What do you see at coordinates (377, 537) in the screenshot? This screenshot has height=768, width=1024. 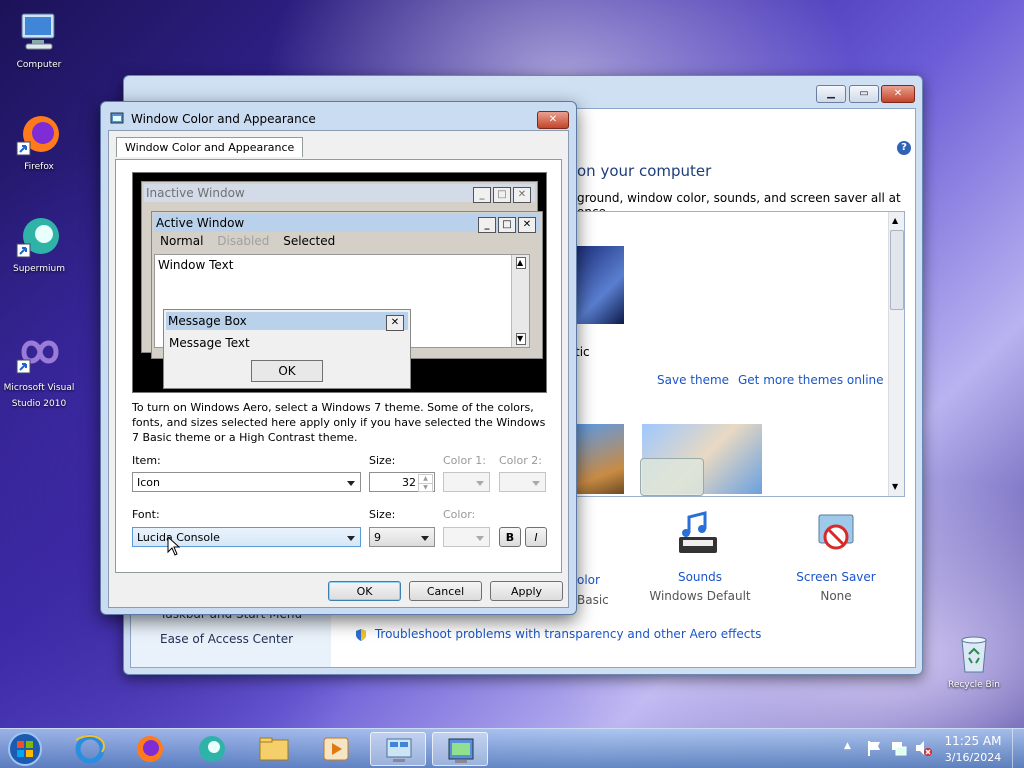 I see `font-size-value: 9` at bounding box center [377, 537].